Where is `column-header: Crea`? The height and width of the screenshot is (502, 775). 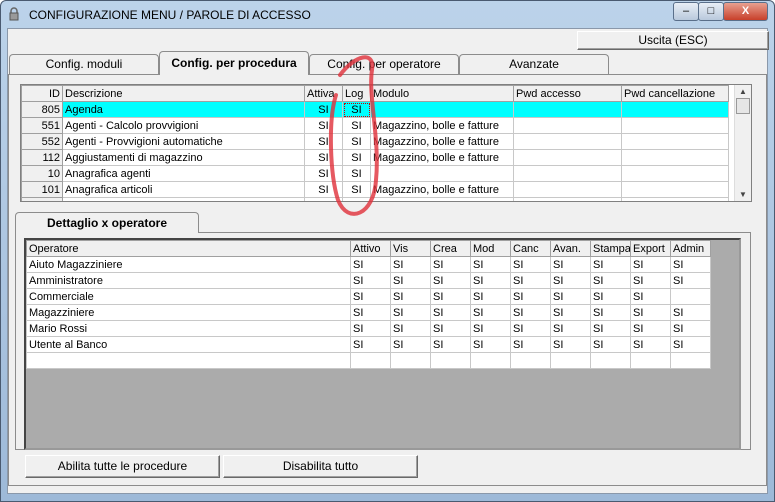 column-header: Crea is located at coordinates (450, 248).